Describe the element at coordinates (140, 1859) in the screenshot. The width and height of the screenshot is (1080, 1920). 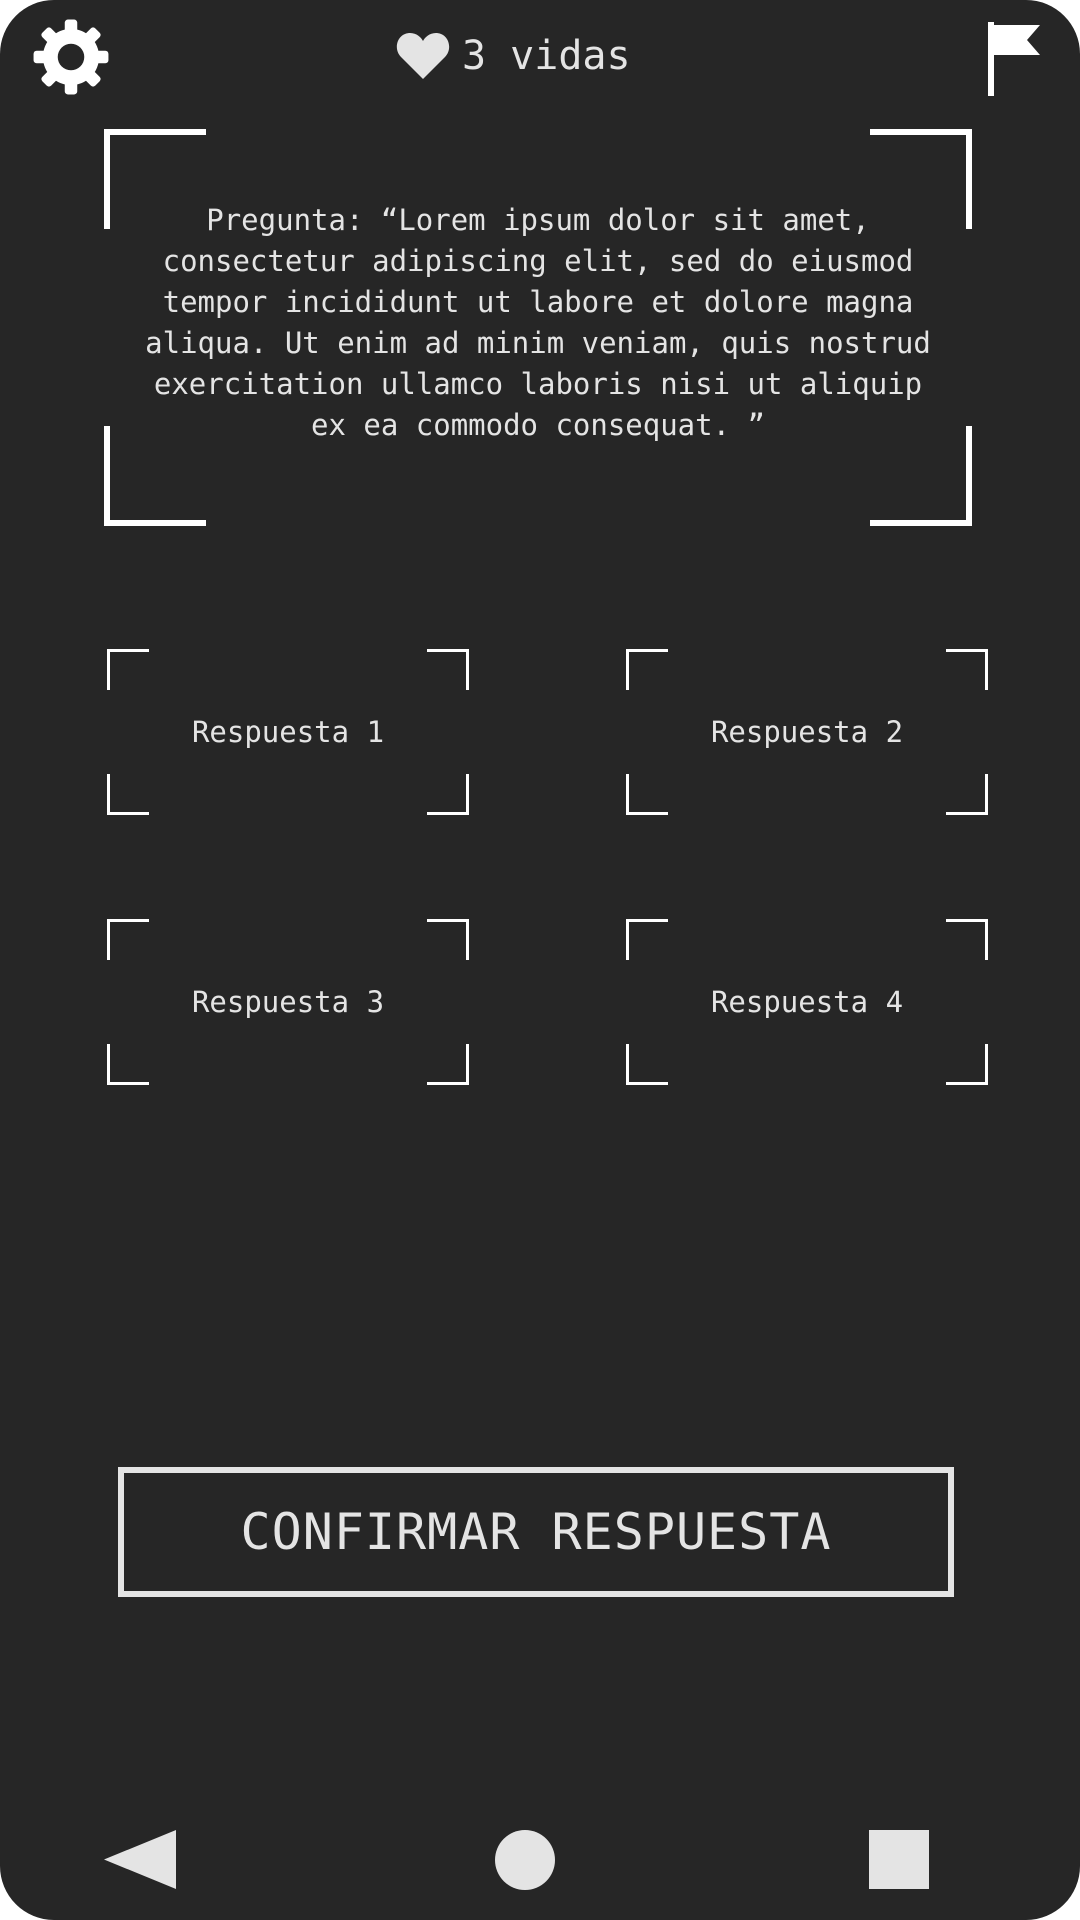
I see `back-triangle-icon` at that location.